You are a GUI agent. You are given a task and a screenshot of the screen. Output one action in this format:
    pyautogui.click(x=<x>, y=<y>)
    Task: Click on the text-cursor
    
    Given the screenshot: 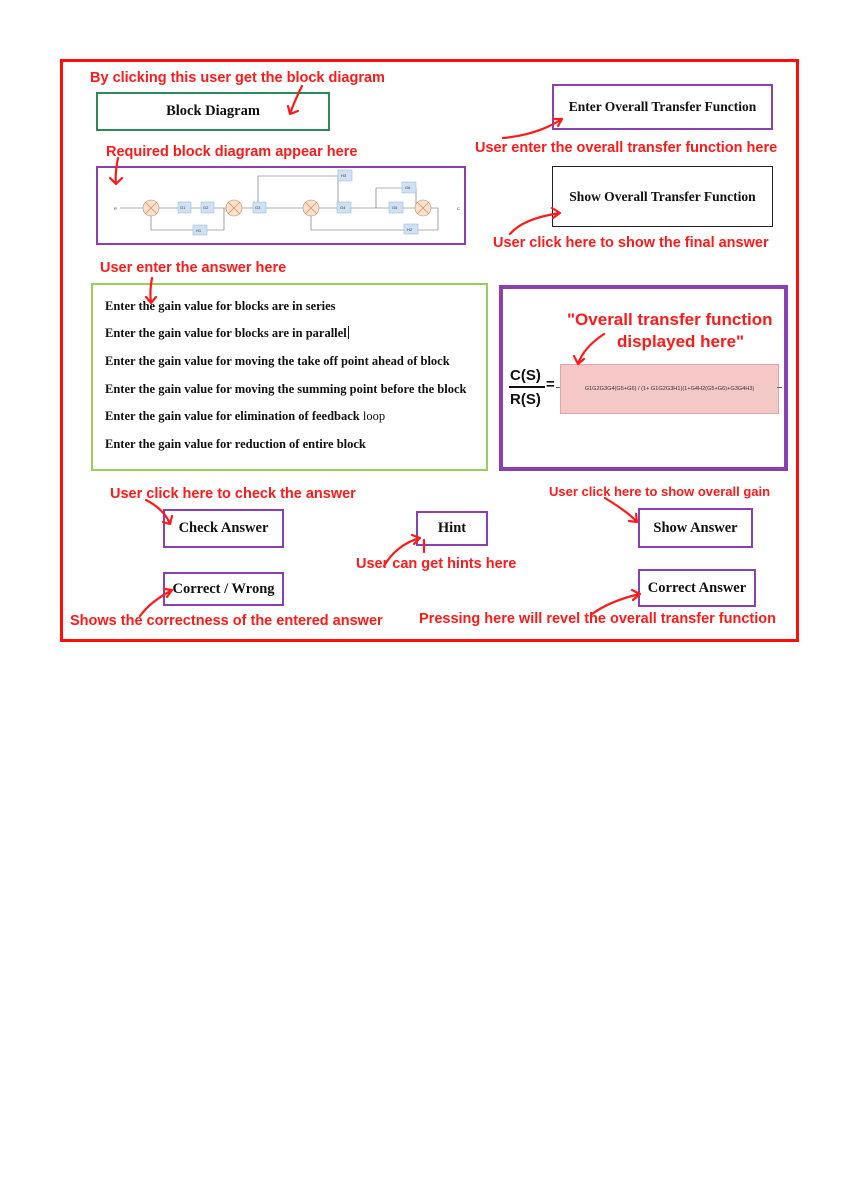 What is the action you would take?
    pyautogui.click(x=348, y=332)
    